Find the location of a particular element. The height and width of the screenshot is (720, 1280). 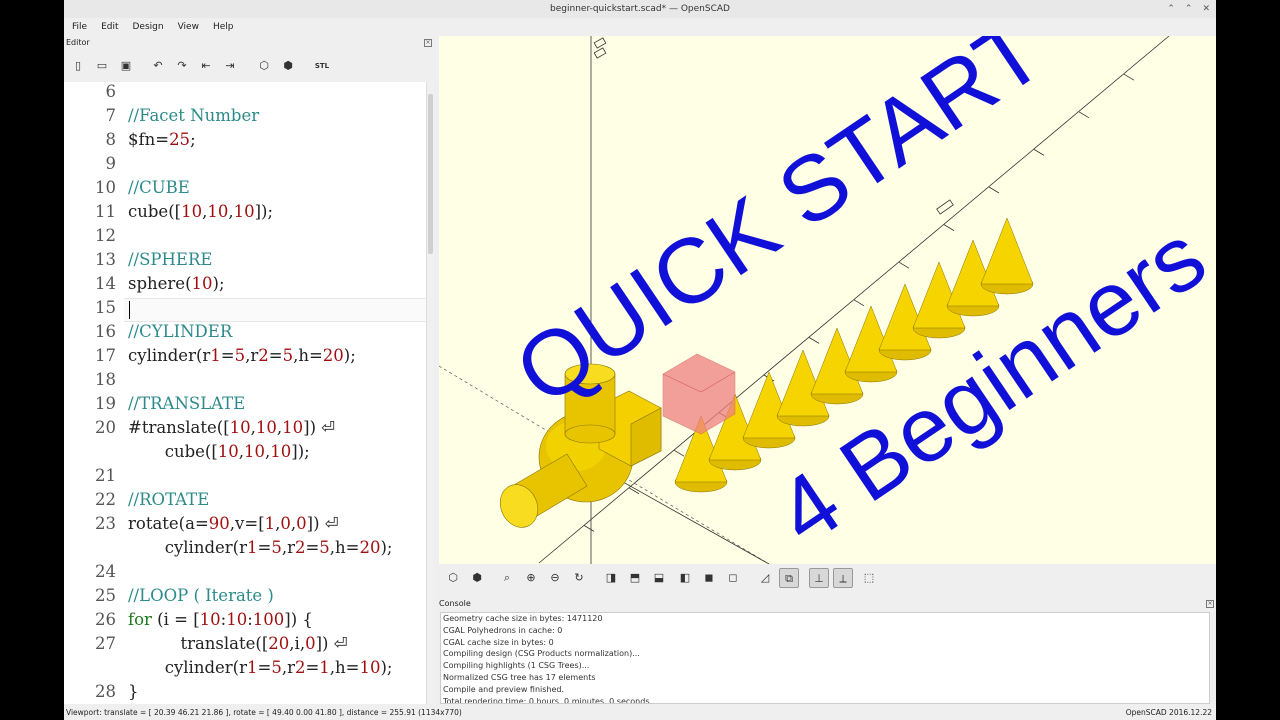

current-line-highlight is located at coordinates (275, 310).